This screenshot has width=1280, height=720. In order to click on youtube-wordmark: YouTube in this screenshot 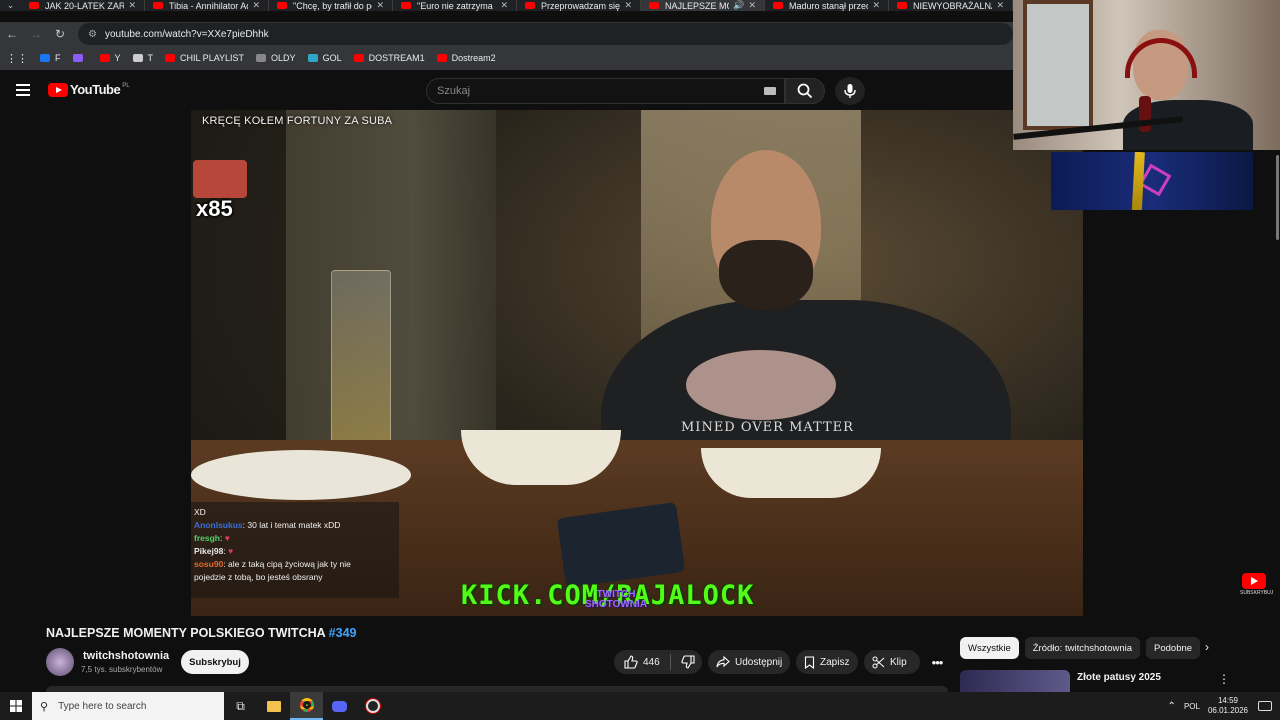, I will do `click(95, 89)`.